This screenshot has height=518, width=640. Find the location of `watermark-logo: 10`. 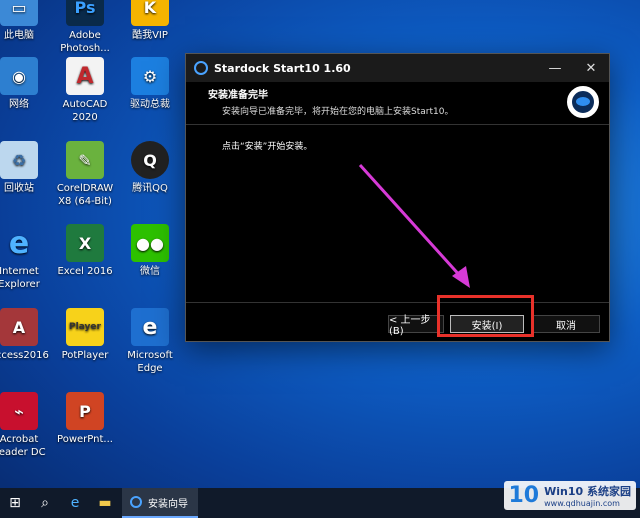

watermark-logo: 10 is located at coordinates (524, 495).